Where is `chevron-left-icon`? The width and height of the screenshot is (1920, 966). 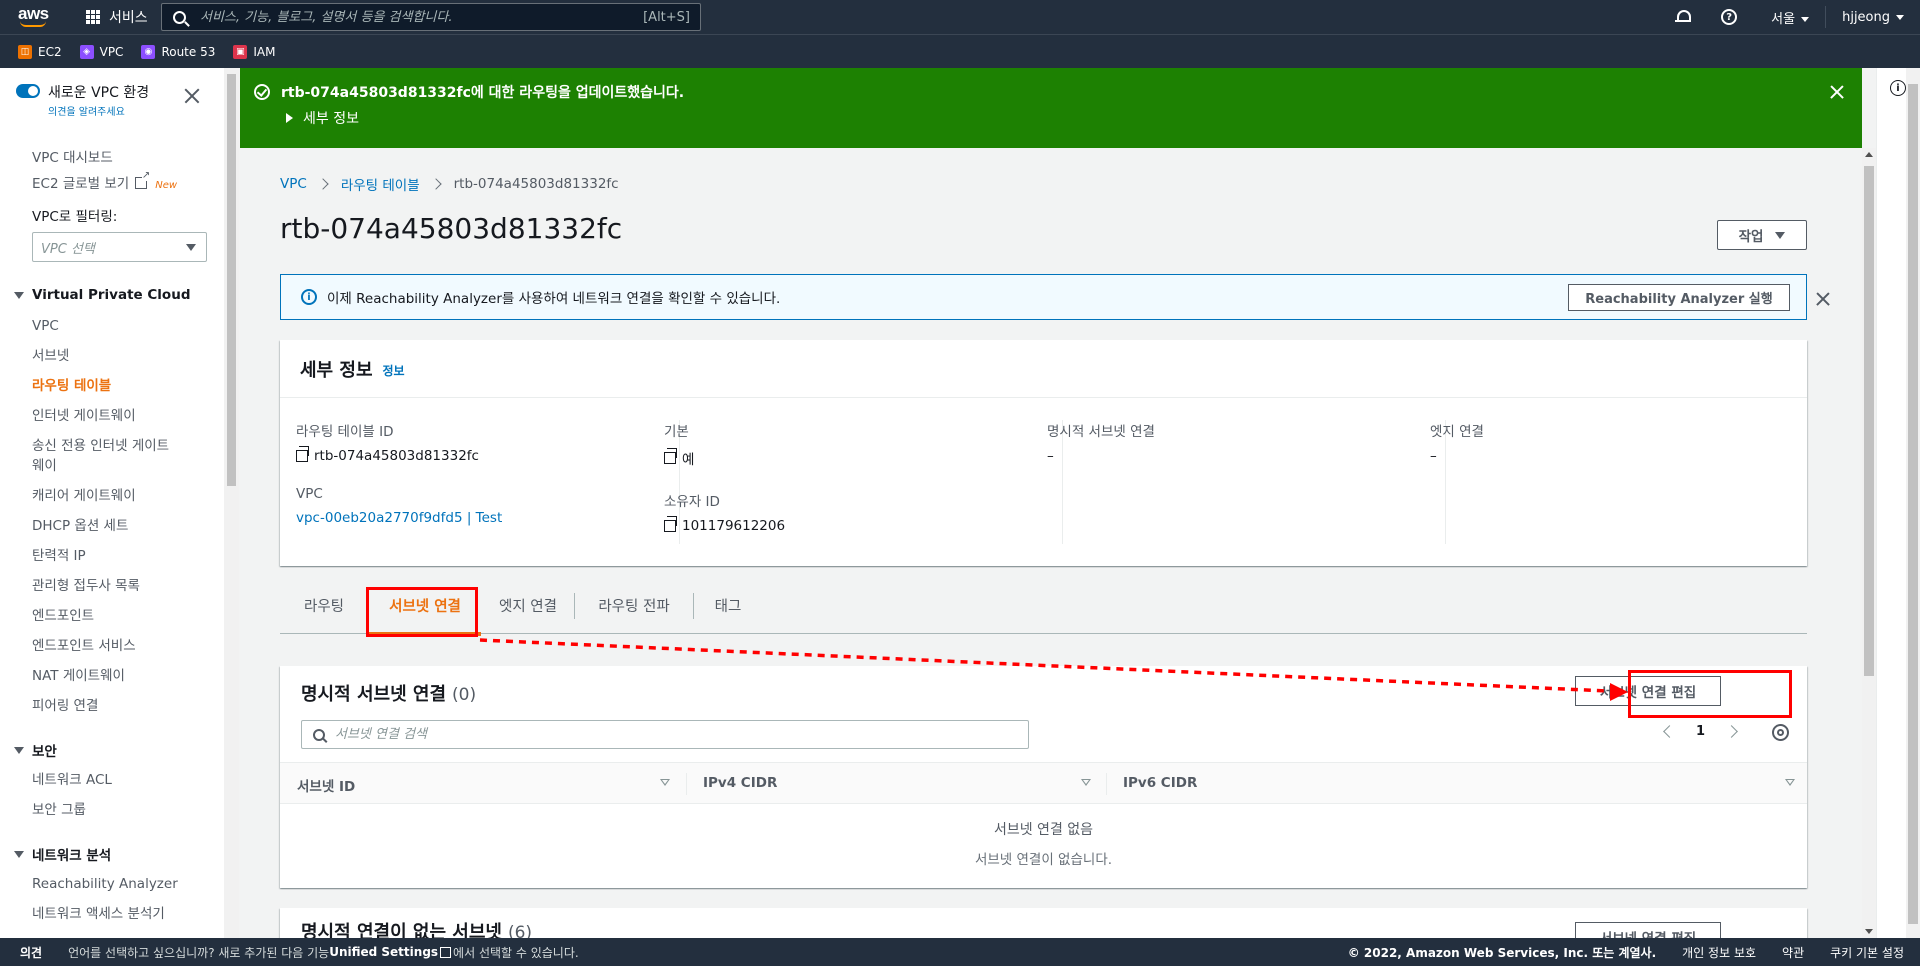 chevron-left-icon is located at coordinates (1669, 731).